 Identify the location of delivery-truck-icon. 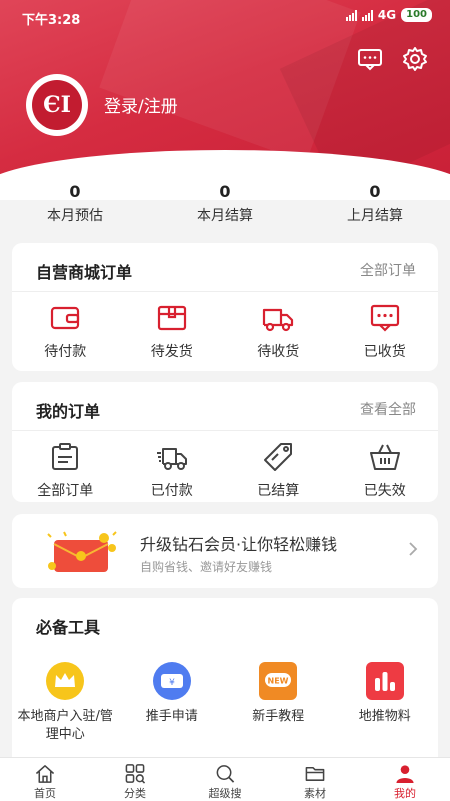
(171, 459).